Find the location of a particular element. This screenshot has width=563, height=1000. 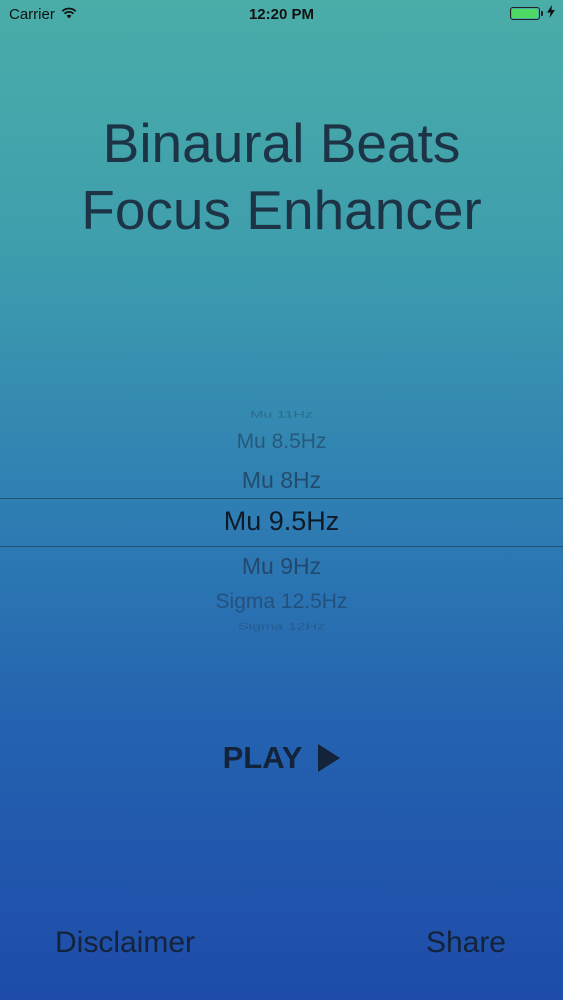

charging-bolt-icon is located at coordinates (551, 13).